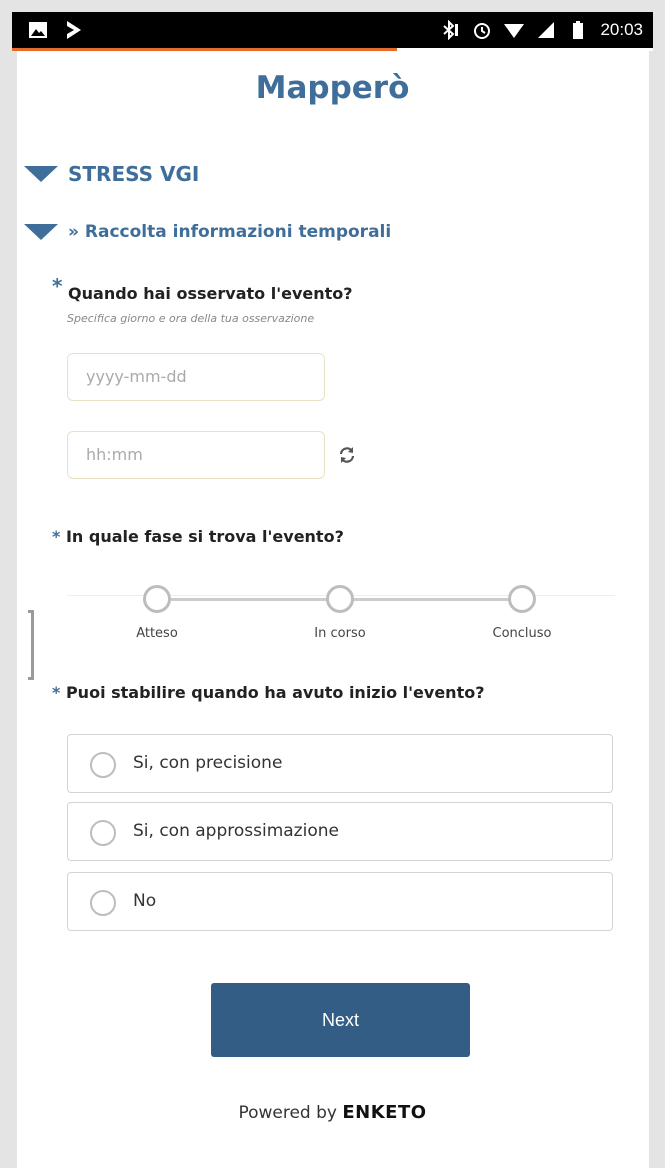 The height and width of the screenshot is (1168, 665). What do you see at coordinates (14, 609) in the screenshot?
I see `left-edge` at bounding box center [14, 609].